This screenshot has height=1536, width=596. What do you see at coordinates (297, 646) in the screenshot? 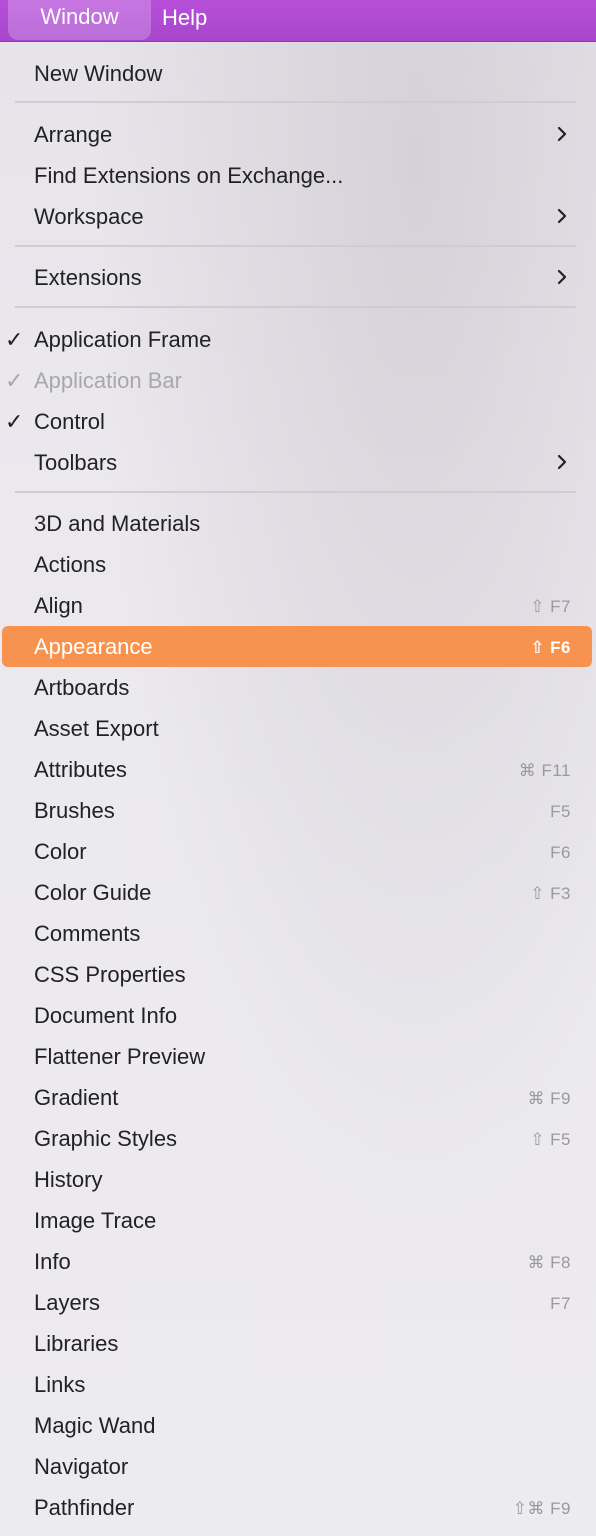
I see `menu-item-appearance: Appearance ⇧ F6` at bounding box center [297, 646].